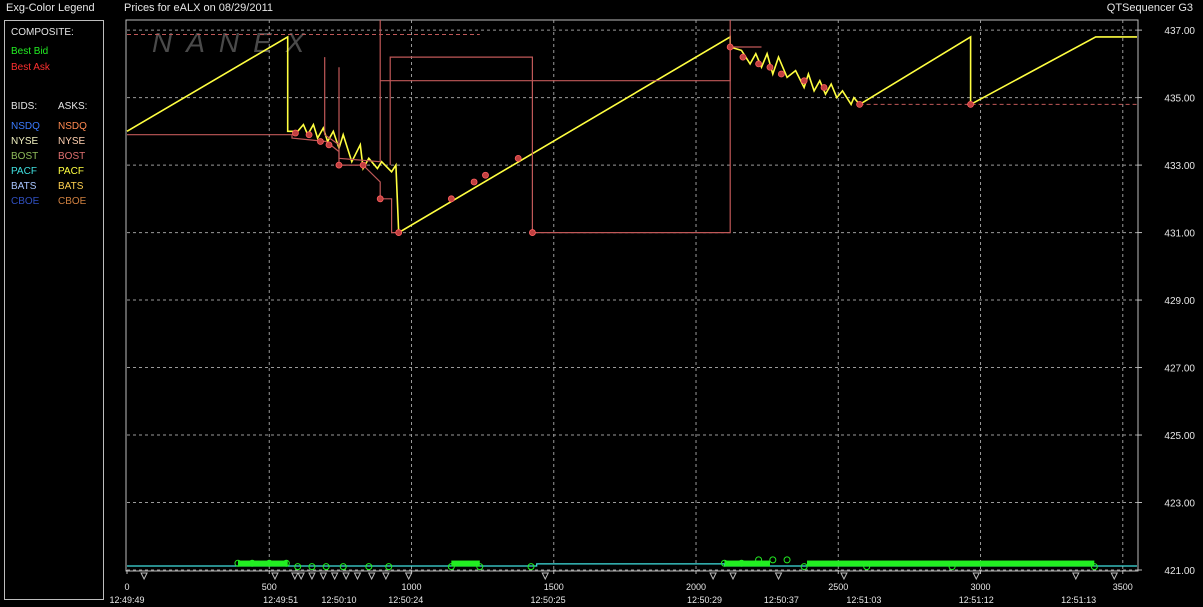 The image size is (1203, 607). I want to click on y-tick-label: 423.00, so click(1179, 504).